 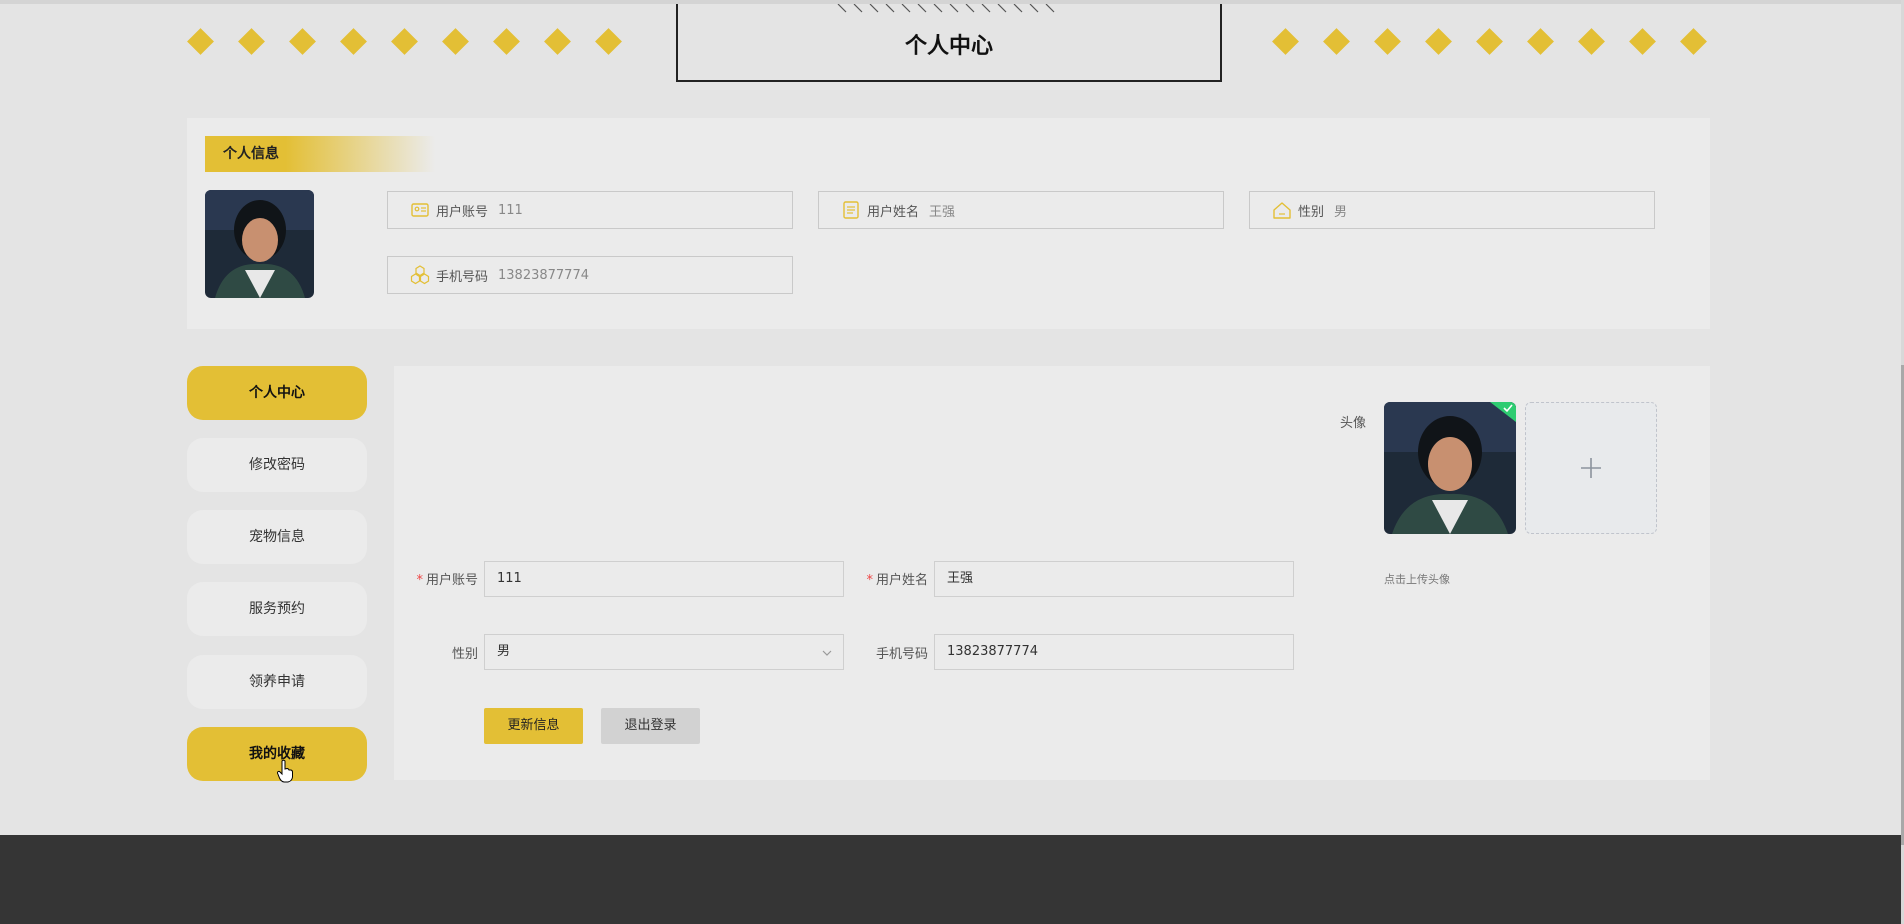 I want to click on menu-item-service-booking: 服务预约, so click(x=277, y=609).